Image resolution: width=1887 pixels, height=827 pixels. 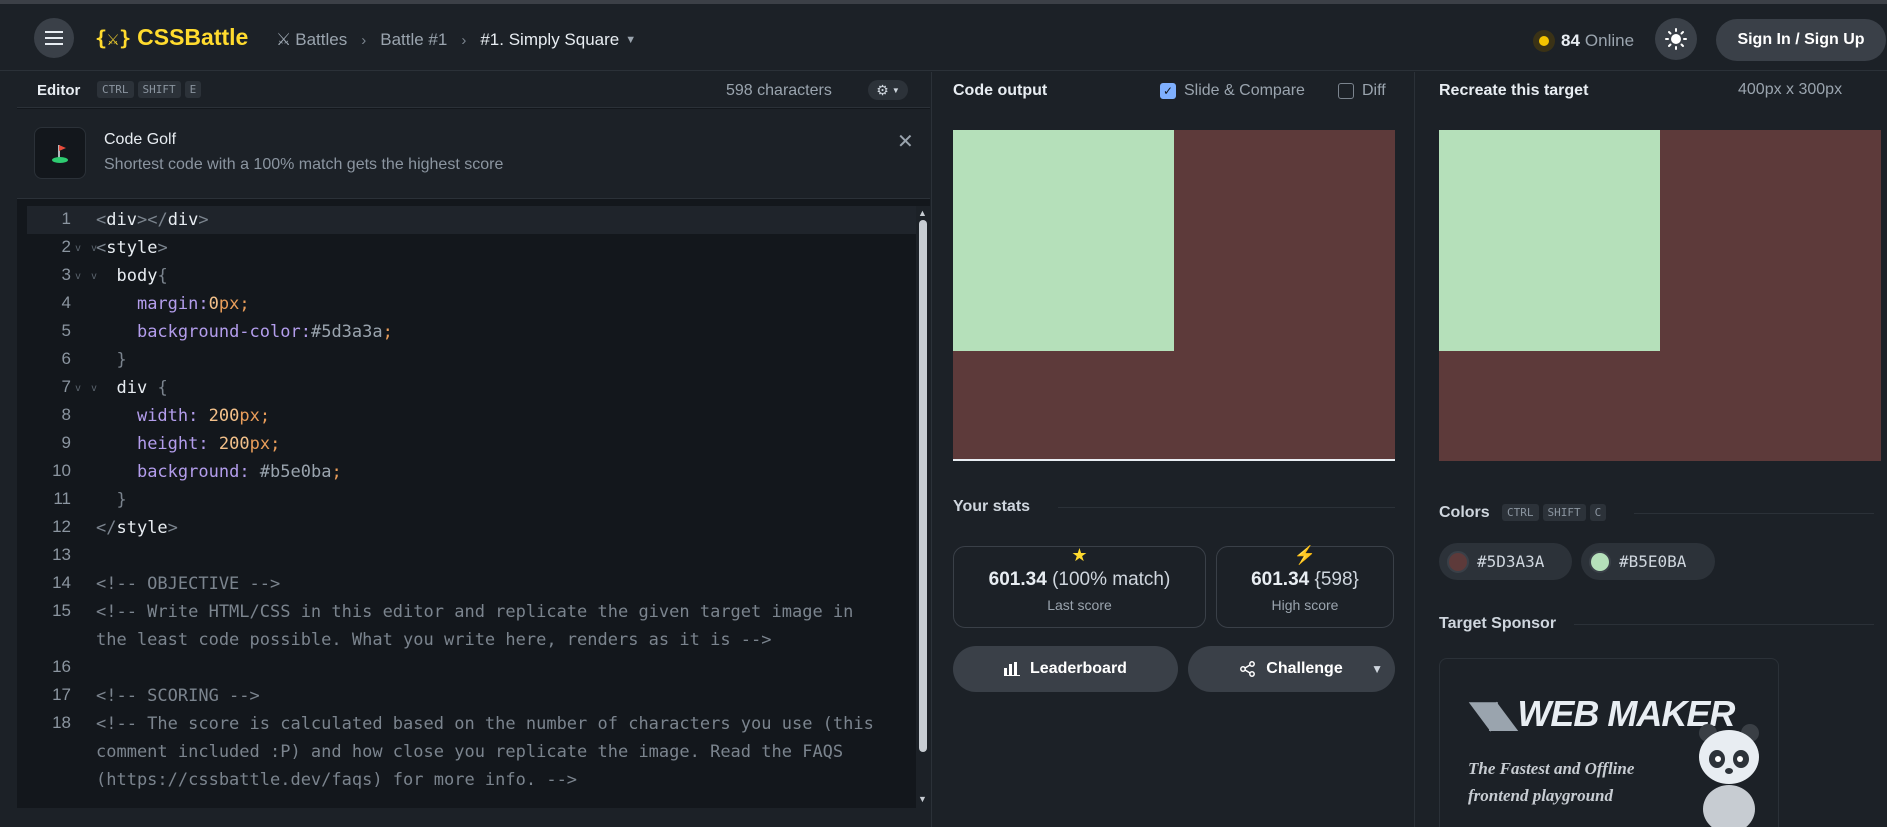 What do you see at coordinates (549, 40) in the screenshot?
I see `breadcrumb-current-target: #1. Simply Square` at bounding box center [549, 40].